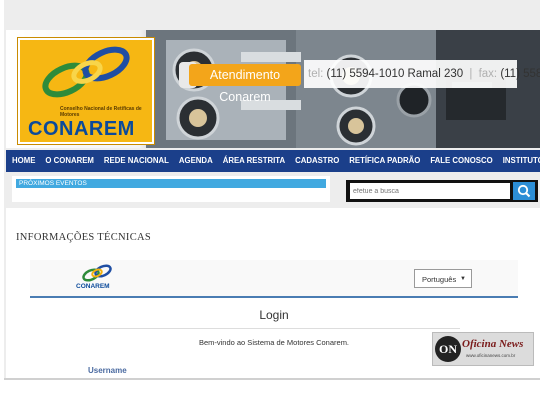 The height and width of the screenshot is (400, 540). What do you see at coordinates (520, 74) in the screenshot?
I see `fax-value: (11) 5585-0291` at bounding box center [520, 74].